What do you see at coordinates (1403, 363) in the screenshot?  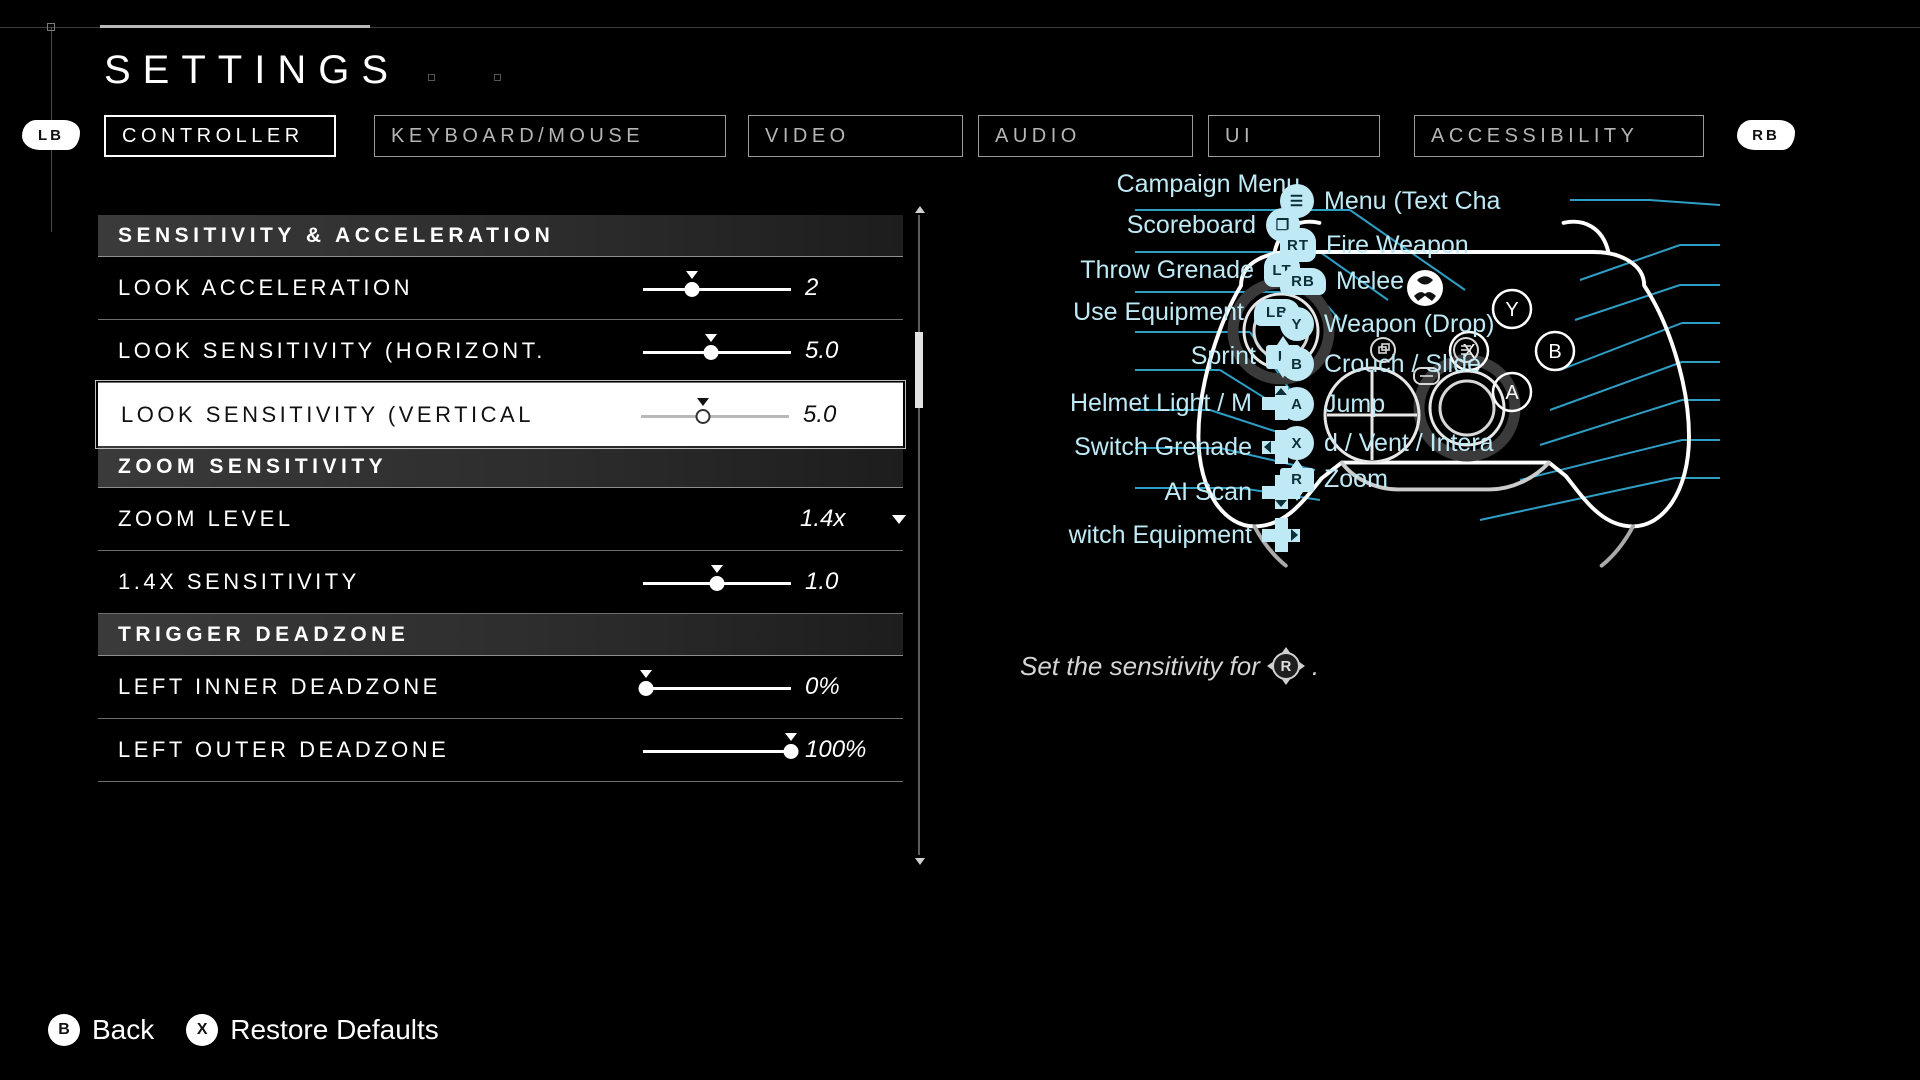 I see `binding-label: Crouch / Slide` at bounding box center [1403, 363].